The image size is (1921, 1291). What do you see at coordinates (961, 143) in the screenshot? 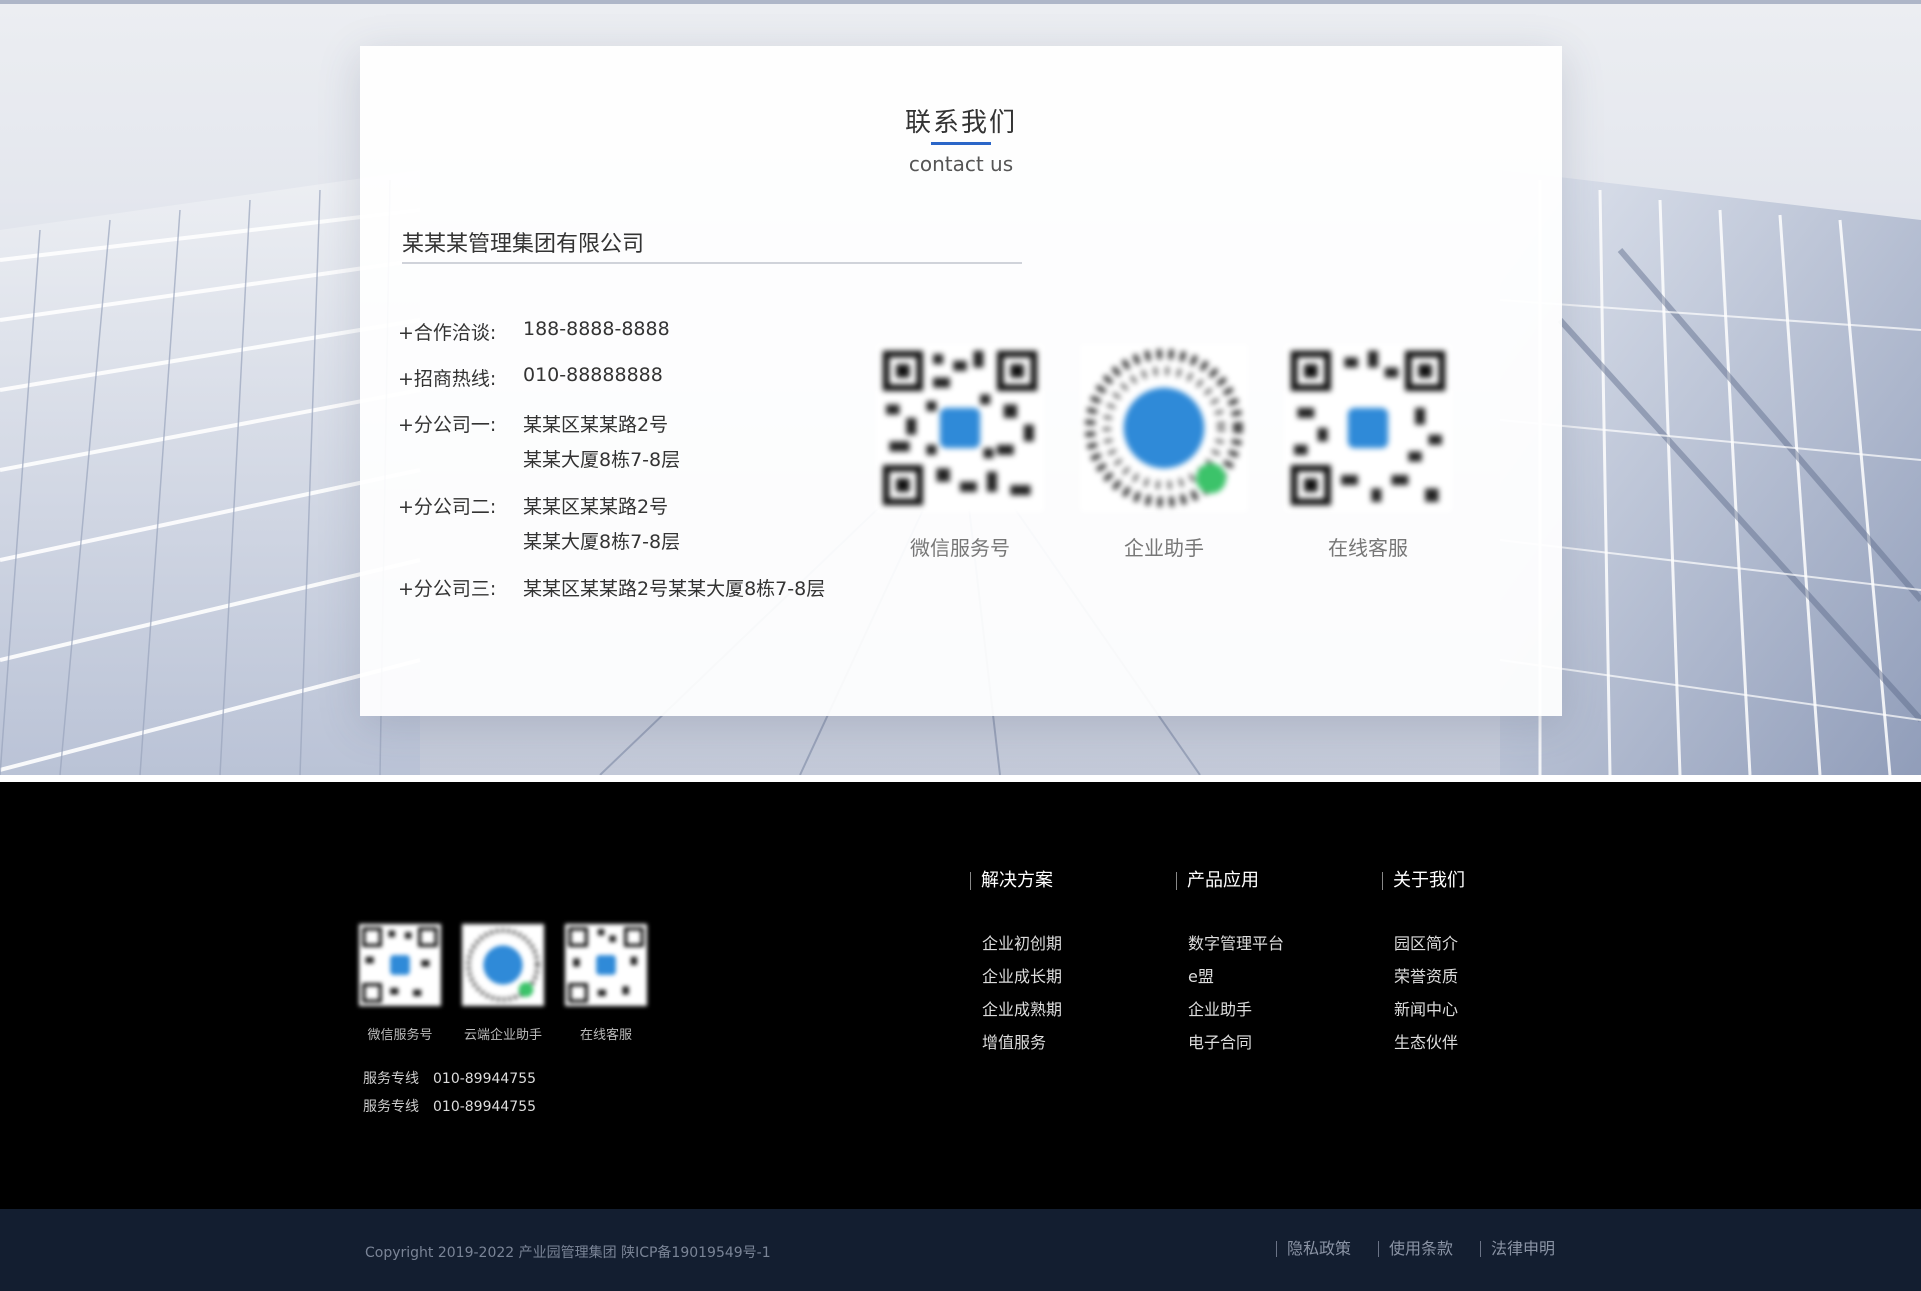
I see `title-underline` at bounding box center [961, 143].